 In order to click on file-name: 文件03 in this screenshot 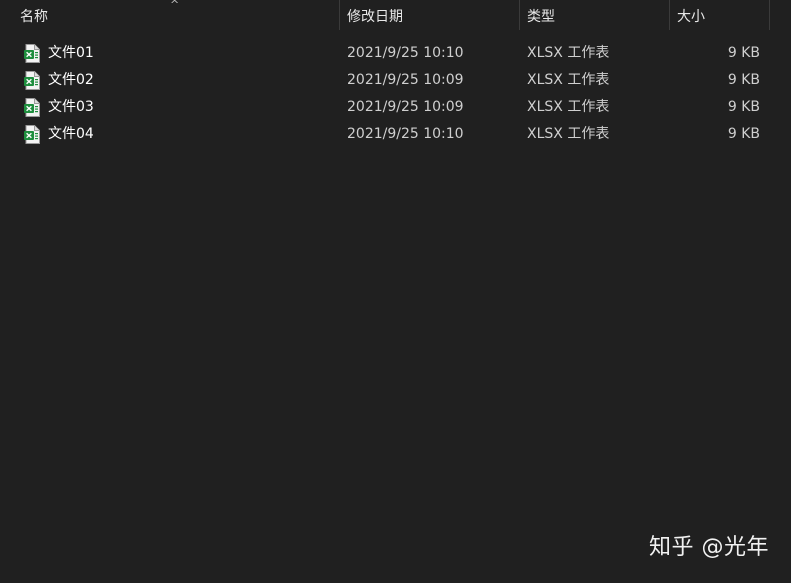, I will do `click(71, 107)`.